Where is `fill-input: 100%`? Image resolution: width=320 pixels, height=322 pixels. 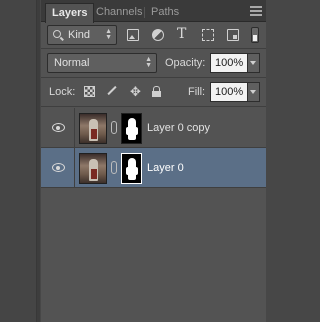 fill-input: 100% is located at coordinates (229, 92).